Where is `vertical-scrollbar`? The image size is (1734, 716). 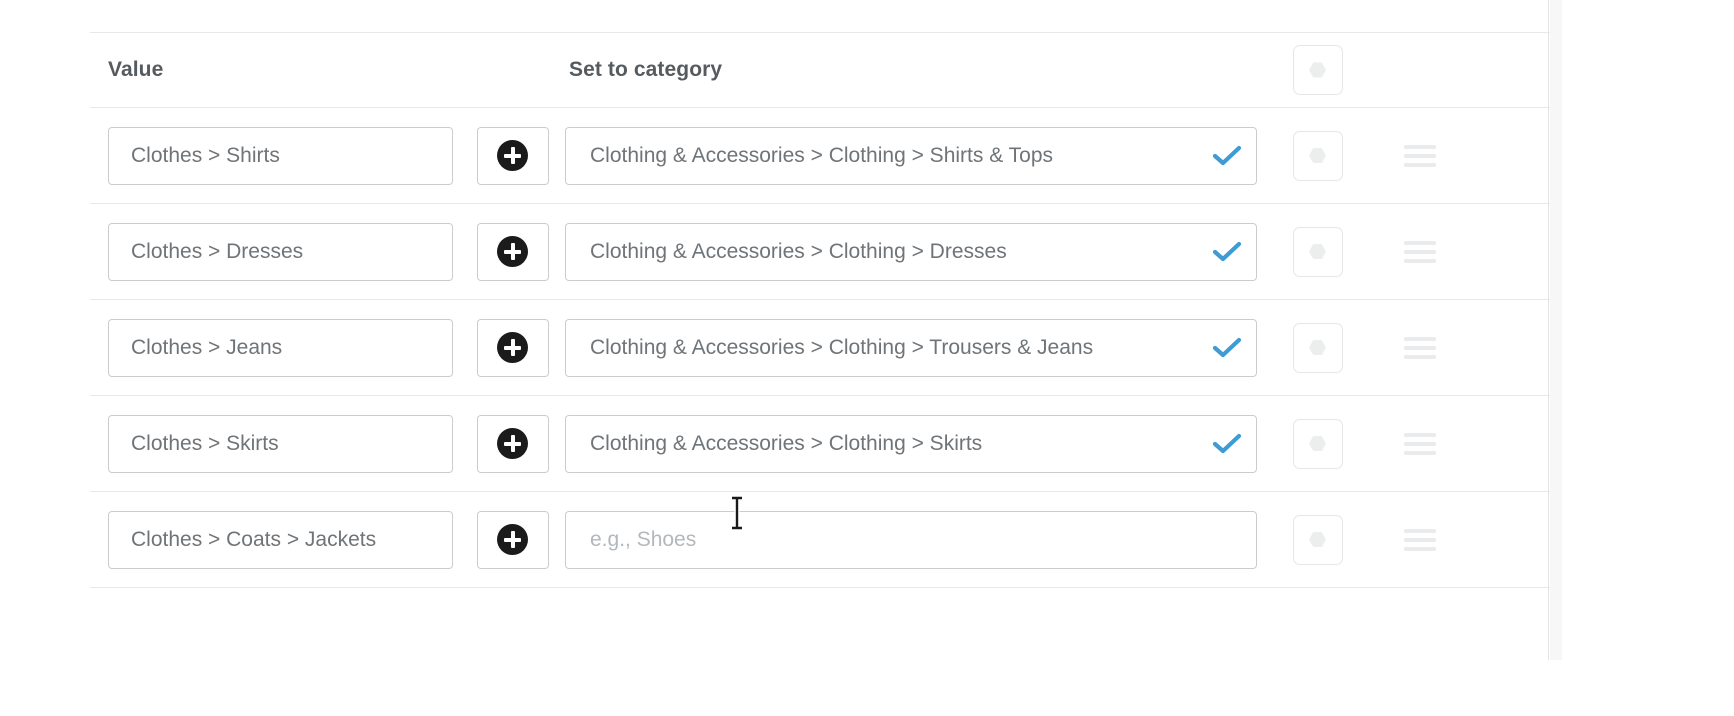 vertical-scrollbar is located at coordinates (1556, 330).